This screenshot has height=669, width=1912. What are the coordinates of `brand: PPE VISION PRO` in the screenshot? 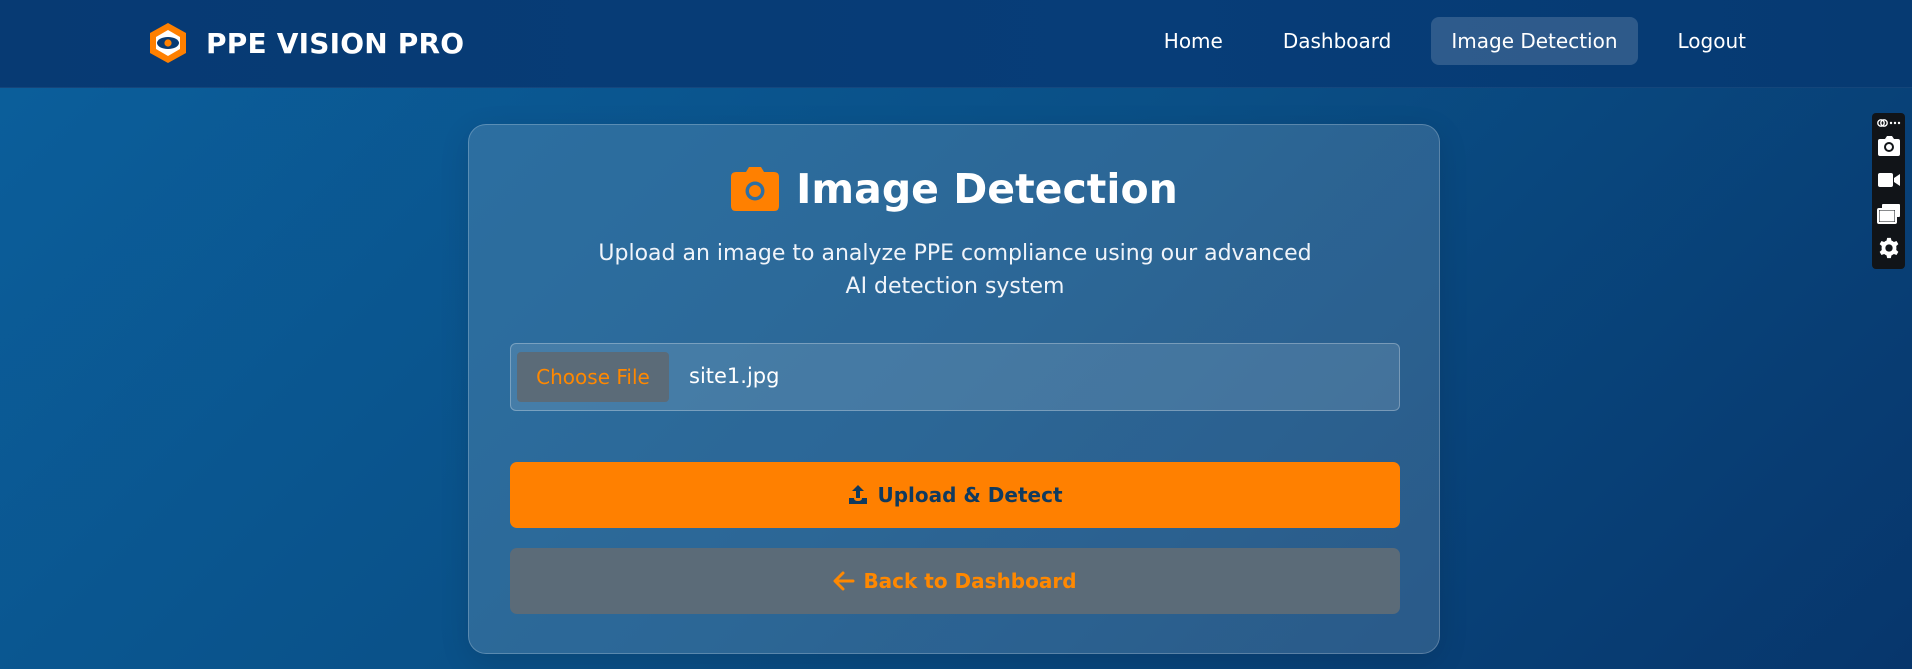 It's located at (305, 43).